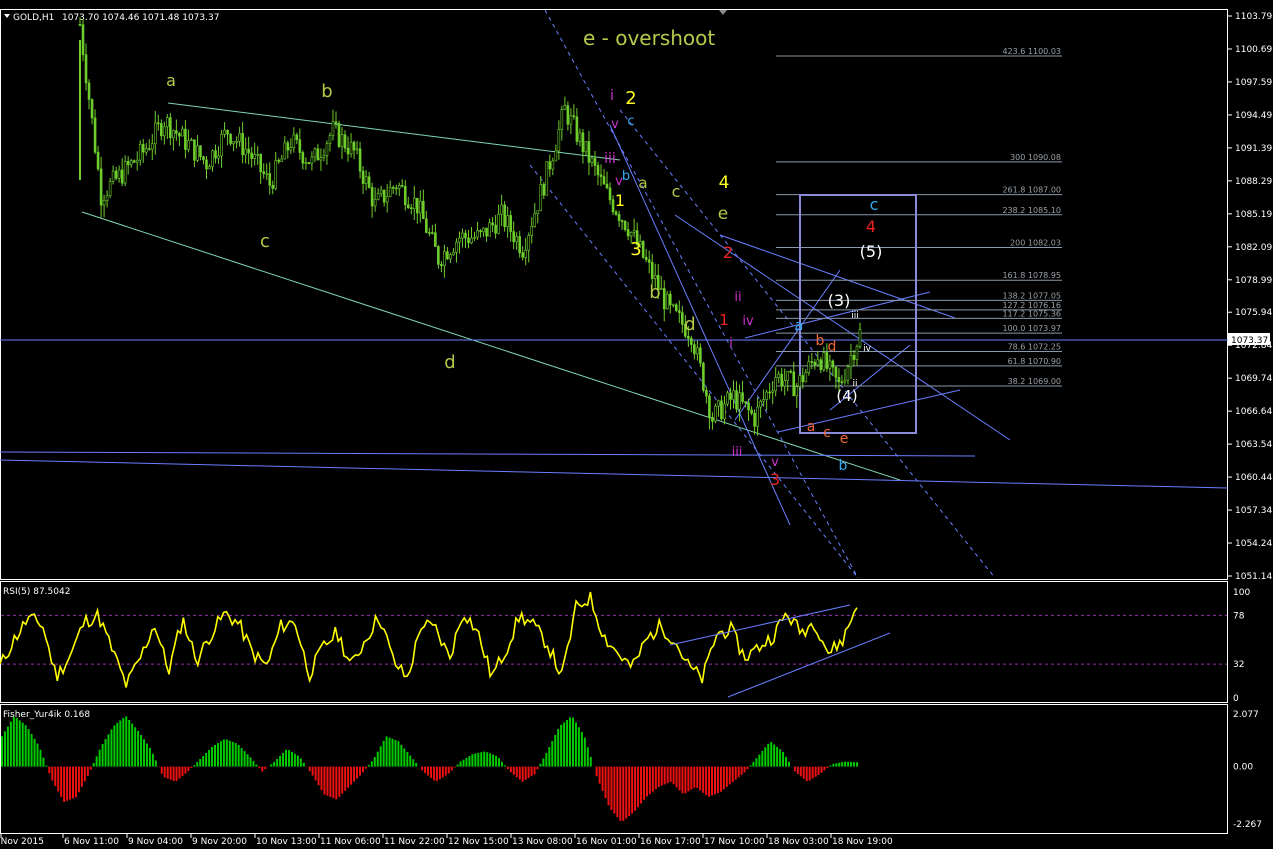  What do you see at coordinates (724, 183) in the screenshot?
I see `wave-label: 4` at bounding box center [724, 183].